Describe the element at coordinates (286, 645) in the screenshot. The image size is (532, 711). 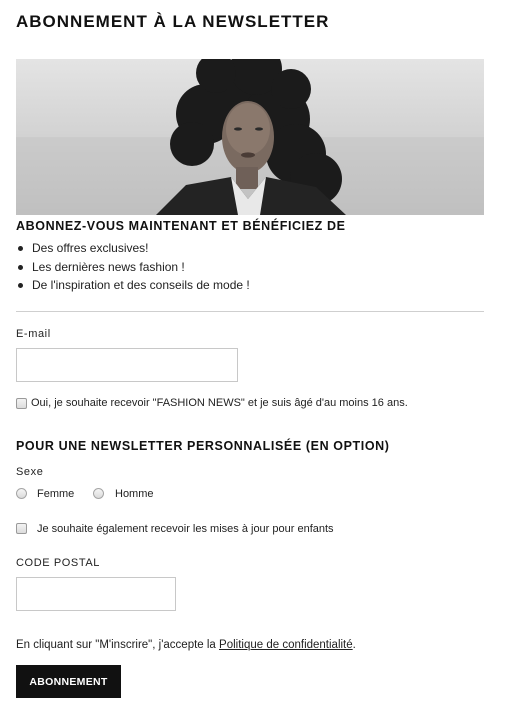
I see `privacy-policy-link: Politique de confidentialité` at that location.